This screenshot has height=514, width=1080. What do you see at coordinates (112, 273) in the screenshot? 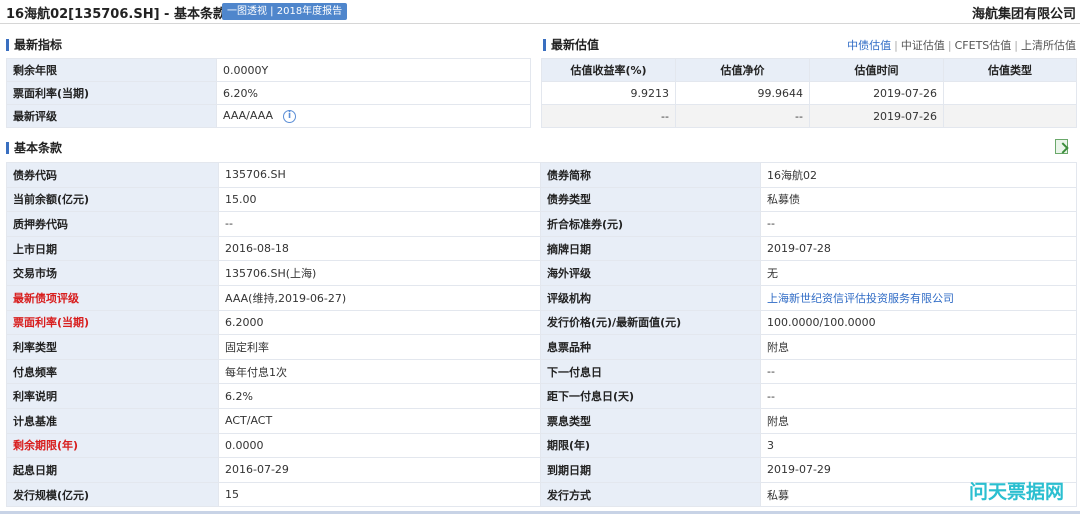
I see `term-label: 交易市场` at bounding box center [112, 273].